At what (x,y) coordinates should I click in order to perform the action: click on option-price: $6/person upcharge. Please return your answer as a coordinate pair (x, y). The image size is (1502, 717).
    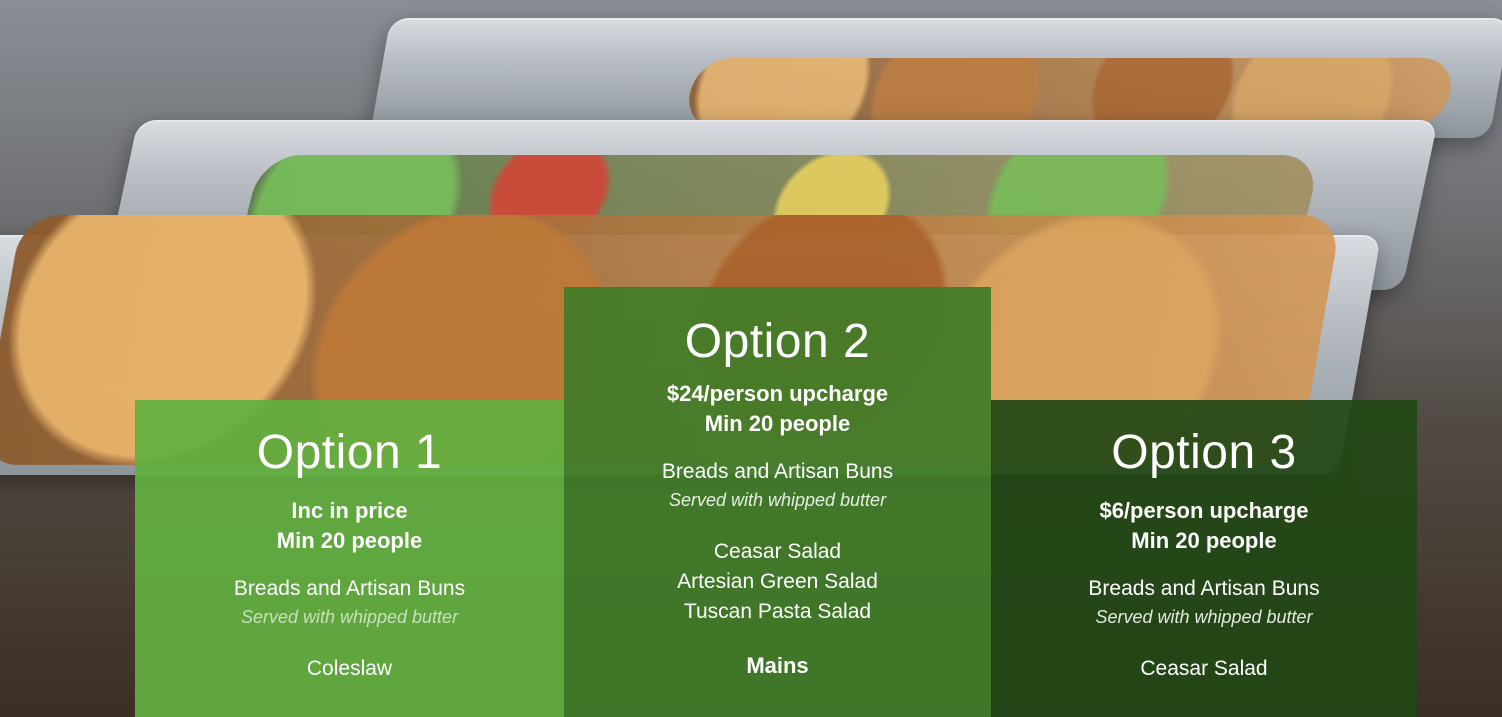
    Looking at the image, I should click on (1204, 510).